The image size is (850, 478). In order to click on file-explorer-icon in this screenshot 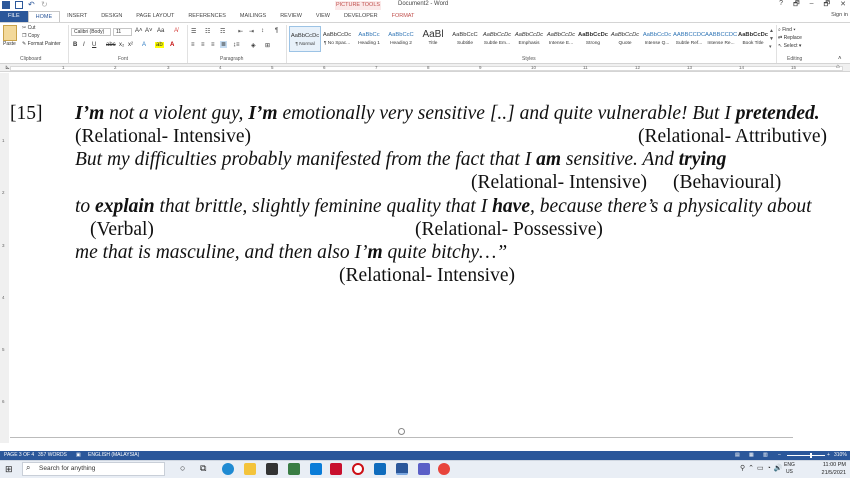, I will do `click(250, 469)`.